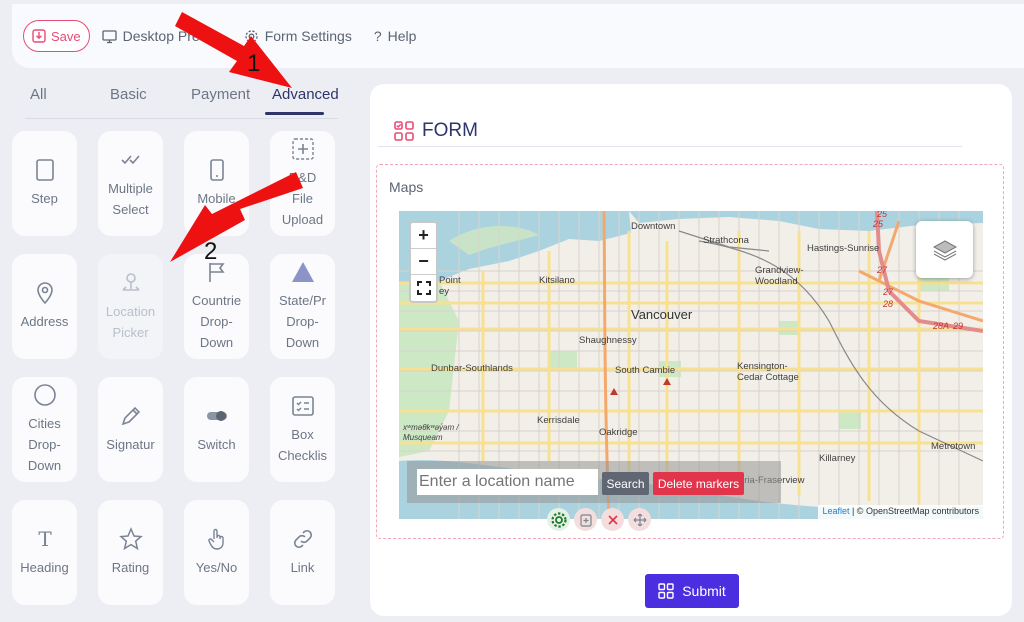 This screenshot has width=1024, height=622. I want to click on field-link: Link, so click(302, 552).